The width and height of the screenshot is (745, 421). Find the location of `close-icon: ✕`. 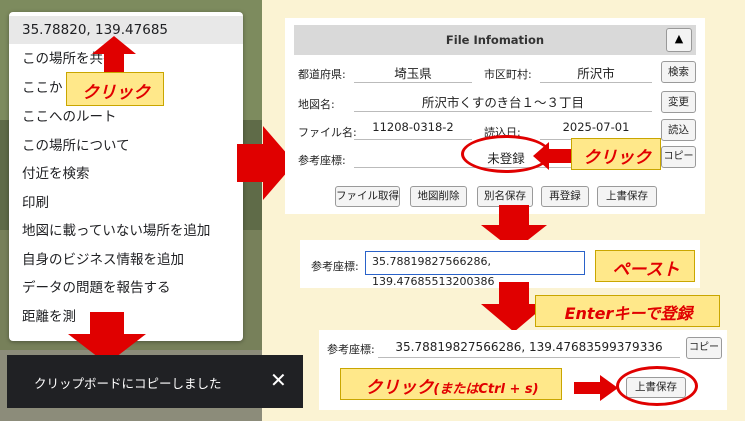

close-icon: ✕ is located at coordinates (278, 380).